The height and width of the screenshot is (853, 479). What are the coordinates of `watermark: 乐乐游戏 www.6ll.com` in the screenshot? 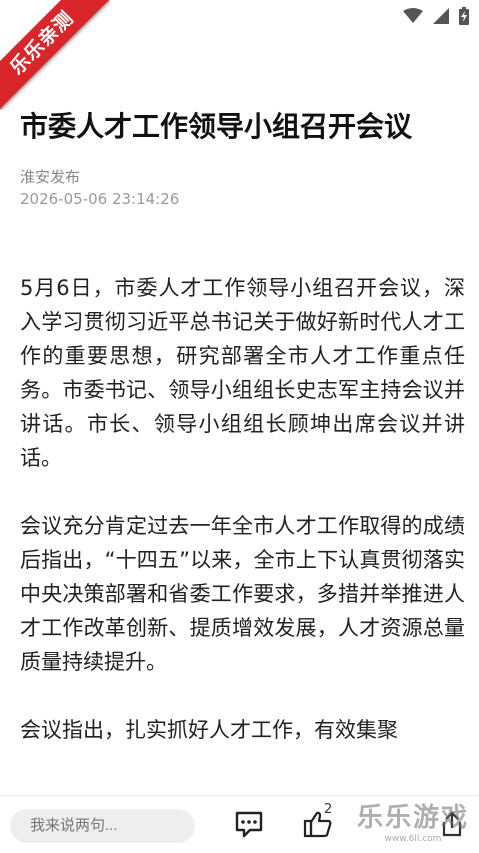 It's located at (413, 823).